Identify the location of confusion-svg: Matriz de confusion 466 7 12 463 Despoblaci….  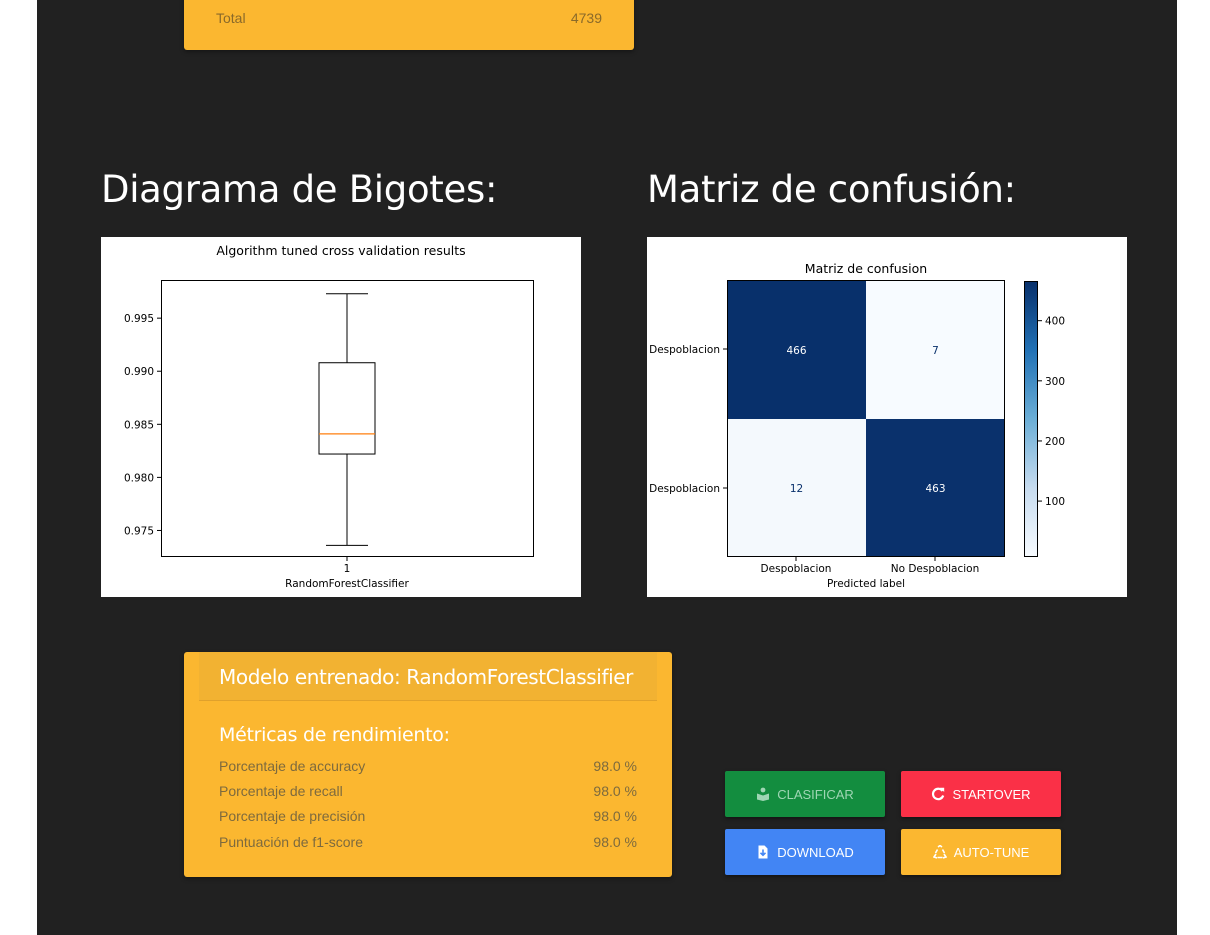
(857, 425).